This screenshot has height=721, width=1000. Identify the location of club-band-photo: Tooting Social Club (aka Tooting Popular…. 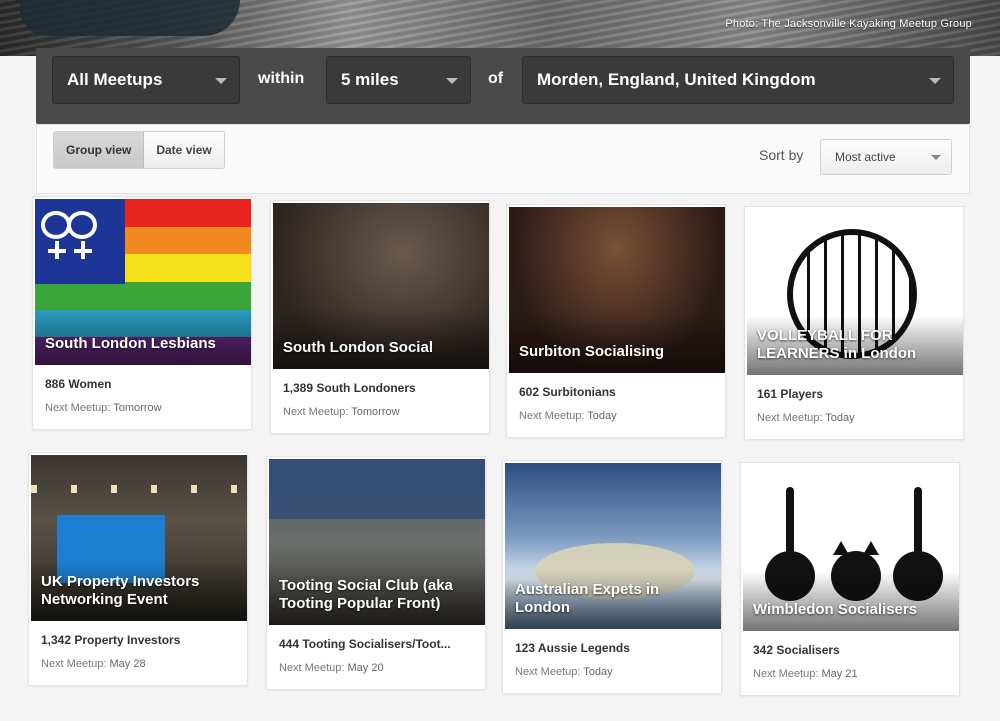
(377, 542).